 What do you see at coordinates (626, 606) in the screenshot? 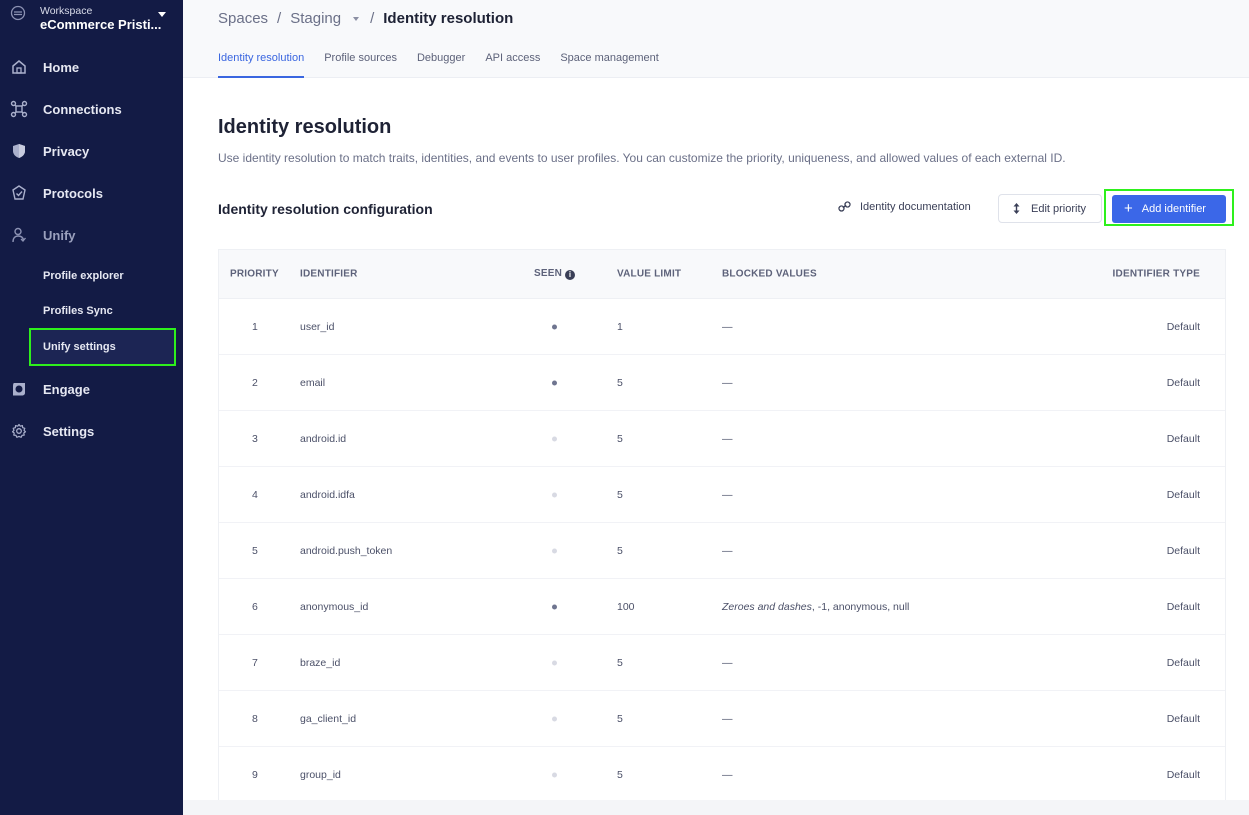
I see `cell-value-limit: 100` at bounding box center [626, 606].